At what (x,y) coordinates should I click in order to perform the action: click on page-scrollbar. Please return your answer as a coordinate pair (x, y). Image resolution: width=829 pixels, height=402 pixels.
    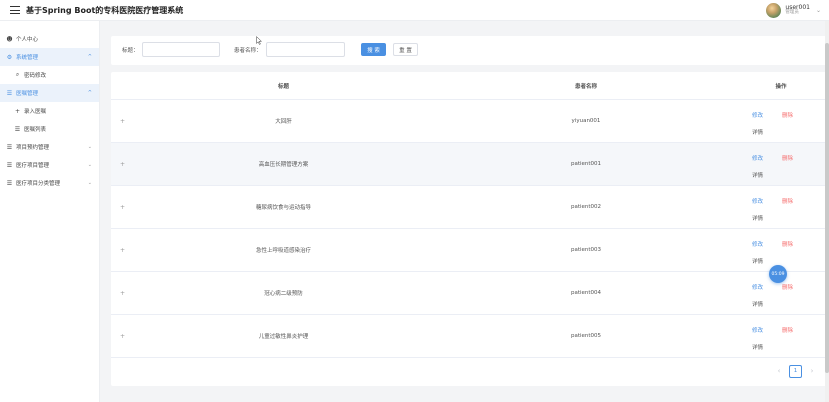
    Looking at the image, I should click on (827, 211).